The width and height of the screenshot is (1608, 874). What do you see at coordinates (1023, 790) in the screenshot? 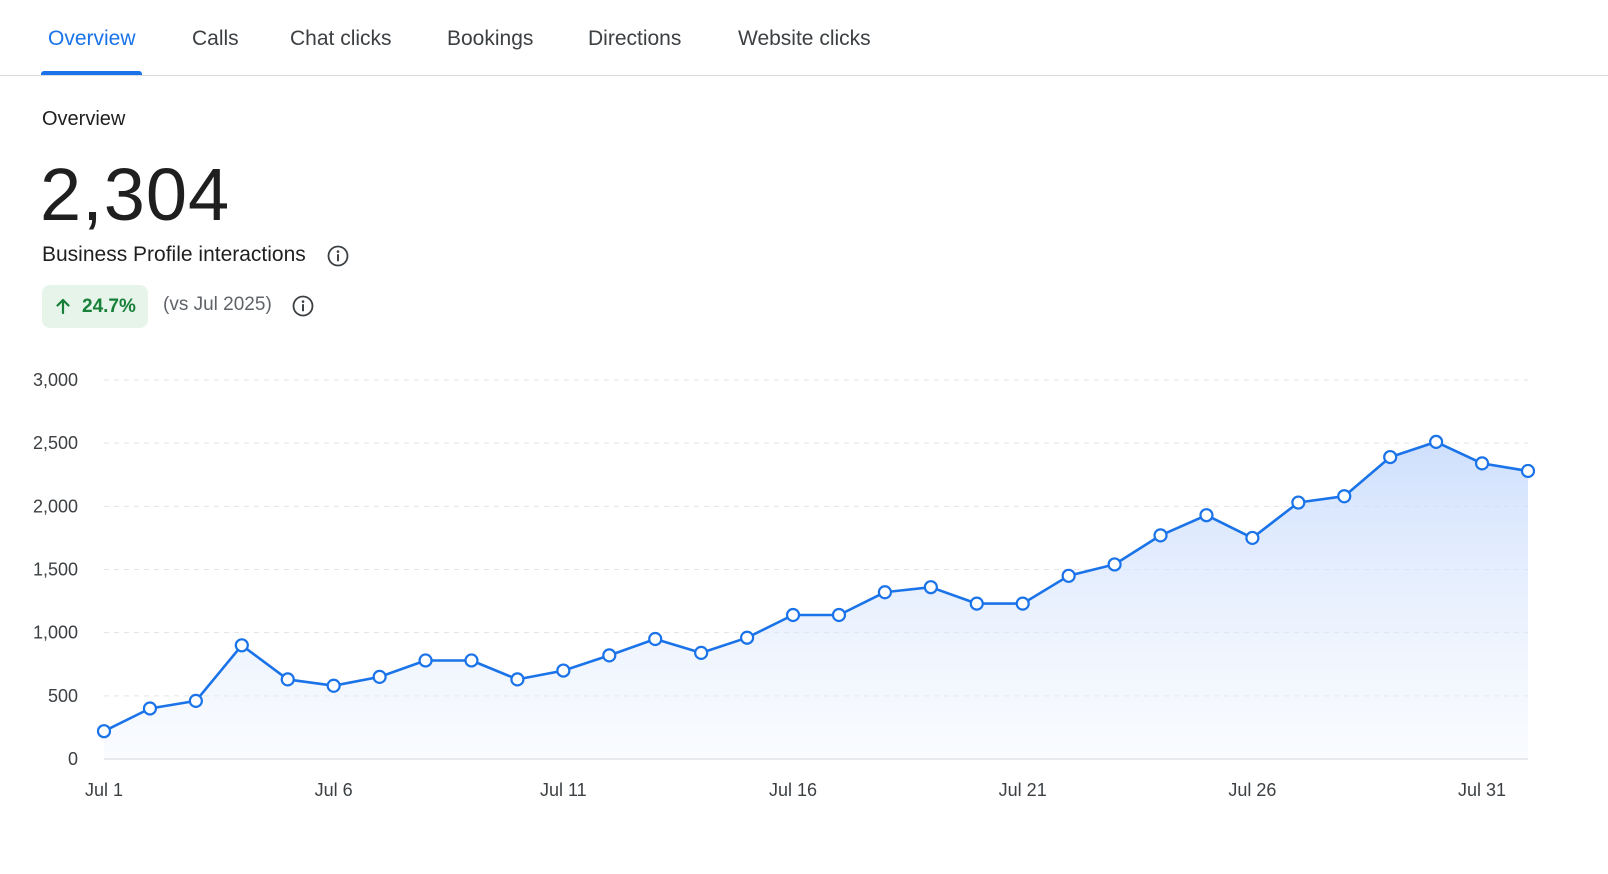
I see `x-tick-label: Jul 21` at bounding box center [1023, 790].